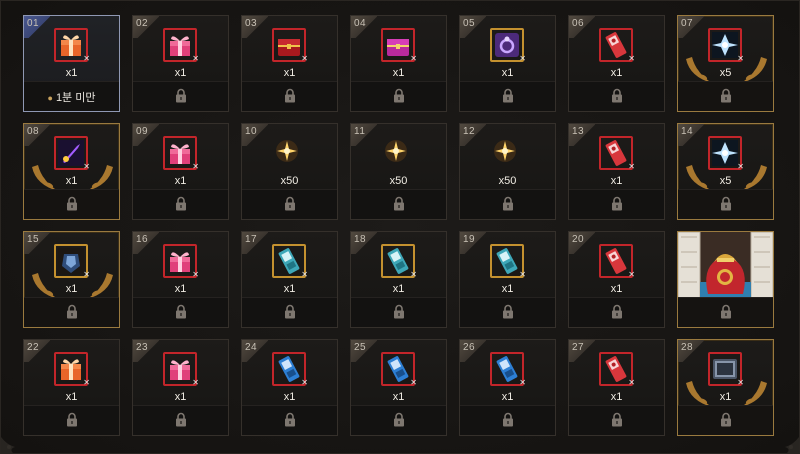 The image size is (800, 454). Describe the element at coordinates (289, 171) in the screenshot. I see `reward-slot-10: 10 x50` at that location.